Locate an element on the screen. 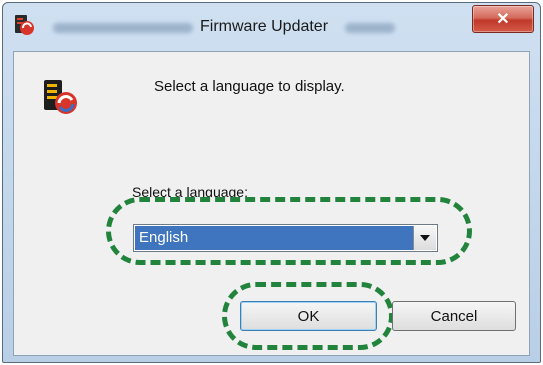 The height and width of the screenshot is (365, 543). firmware-updater-icon is located at coordinates (60, 97).